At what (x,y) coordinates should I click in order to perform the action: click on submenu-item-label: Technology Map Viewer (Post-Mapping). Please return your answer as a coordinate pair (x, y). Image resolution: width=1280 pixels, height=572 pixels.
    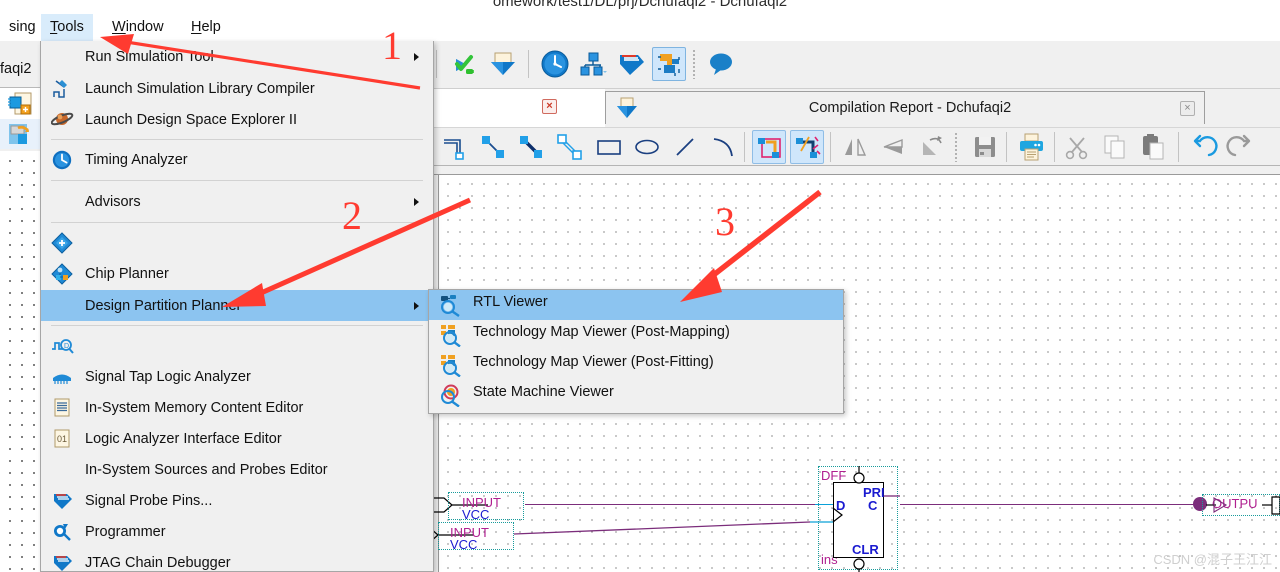
    Looking at the image, I should click on (601, 332).